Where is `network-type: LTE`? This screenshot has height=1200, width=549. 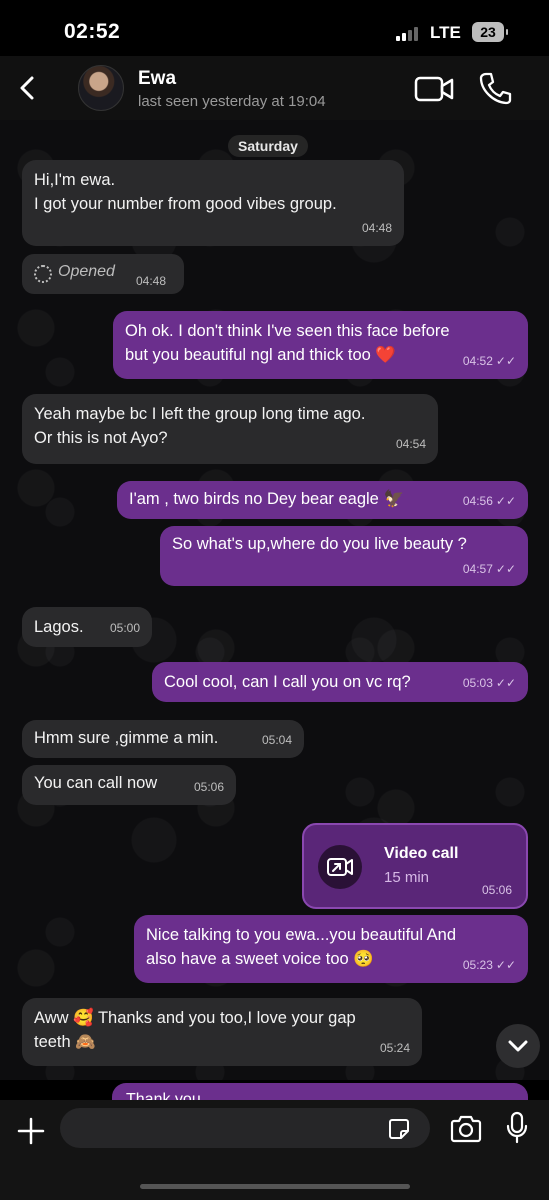
network-type: LTE is located at coordinates (445, 32).